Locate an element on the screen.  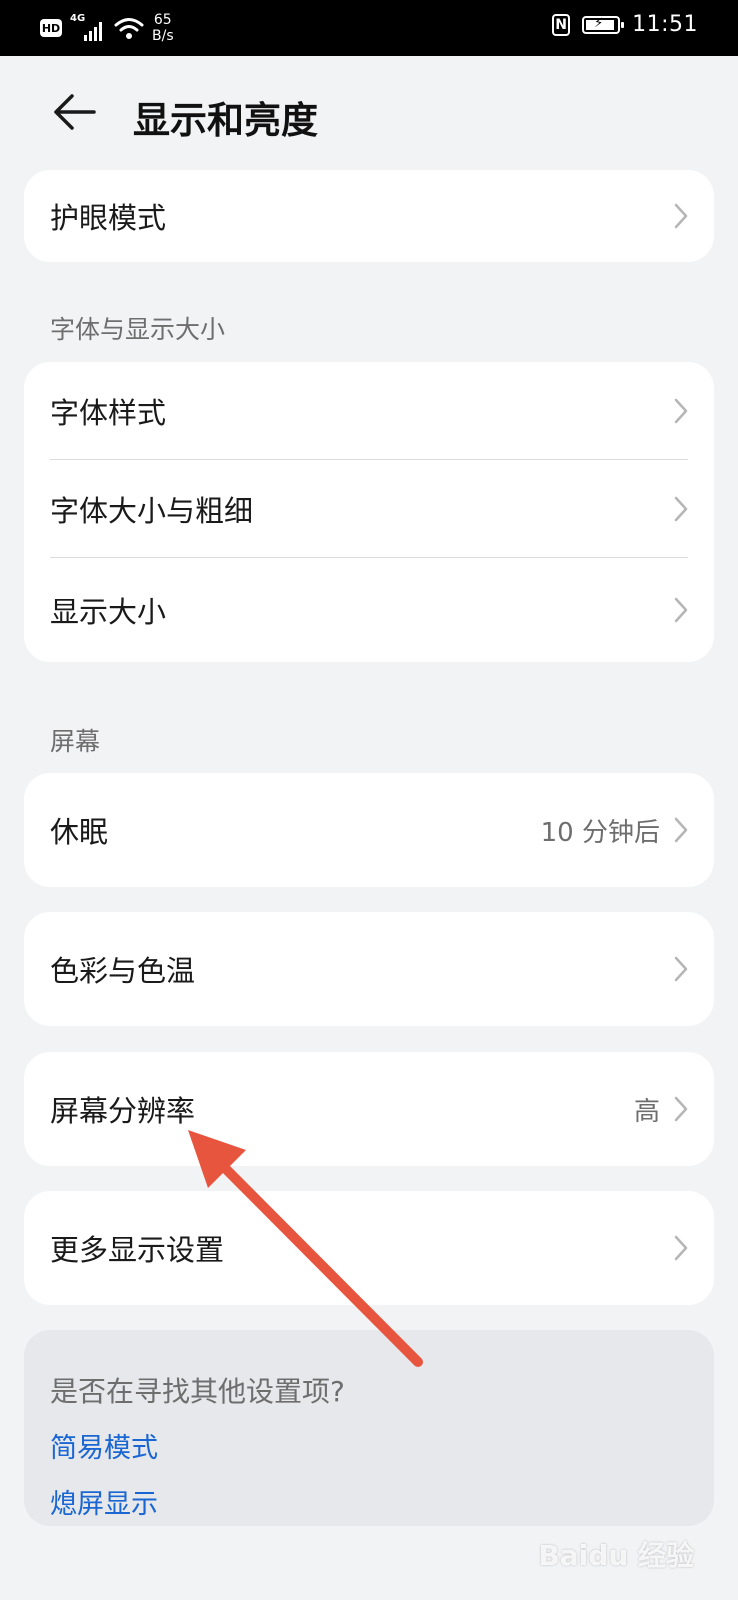
more-display-label: 更多显示设置 is located at coordinates (137, 1250).